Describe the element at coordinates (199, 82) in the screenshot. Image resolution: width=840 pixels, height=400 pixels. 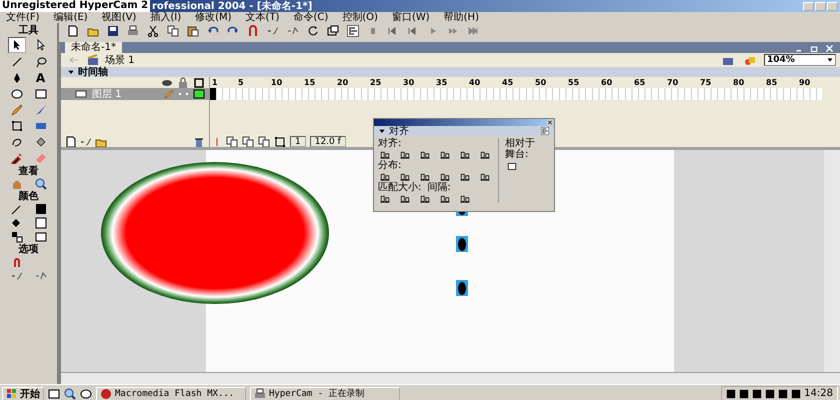
I see `outline-icon` at that location.